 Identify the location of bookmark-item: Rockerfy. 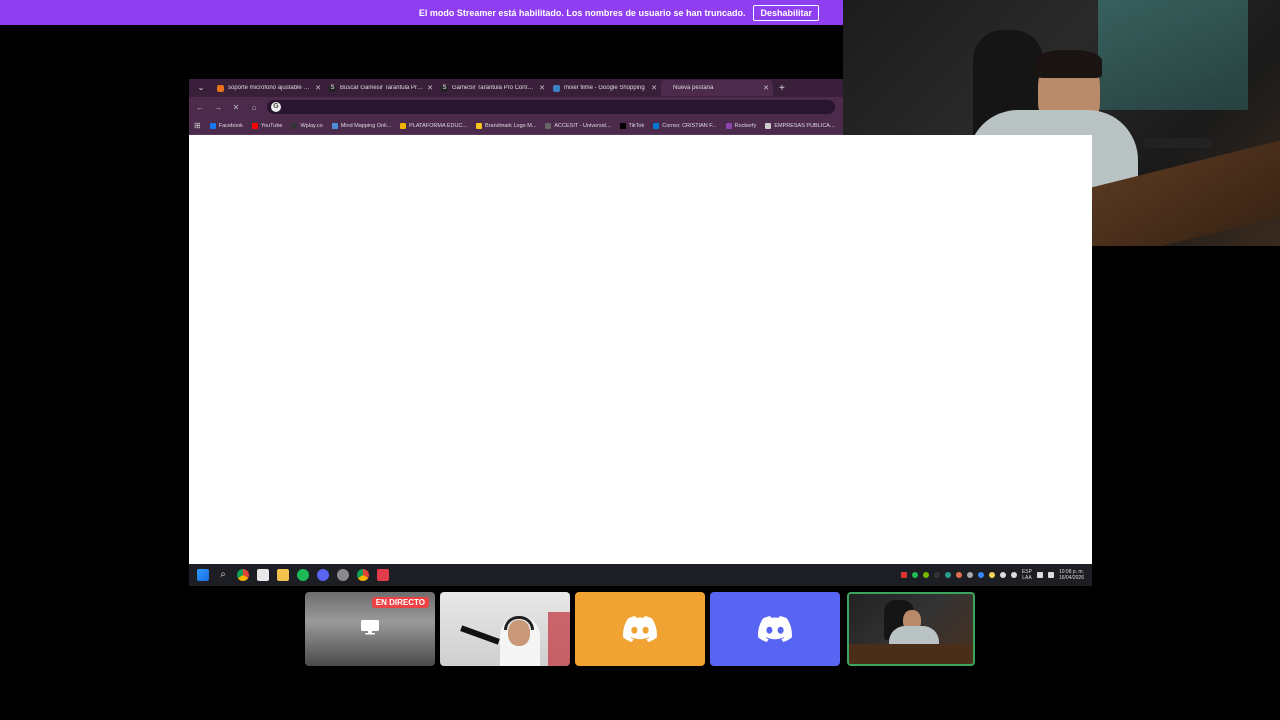
(741, 125).